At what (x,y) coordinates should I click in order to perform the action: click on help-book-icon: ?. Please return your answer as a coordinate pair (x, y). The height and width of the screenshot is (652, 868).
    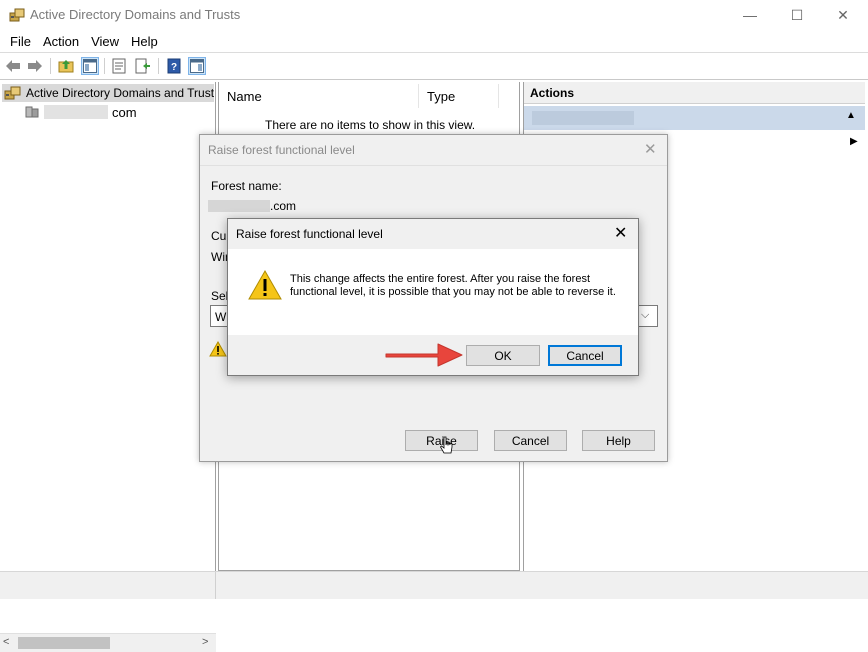
    Looking at the image, I should click on (174, 66).